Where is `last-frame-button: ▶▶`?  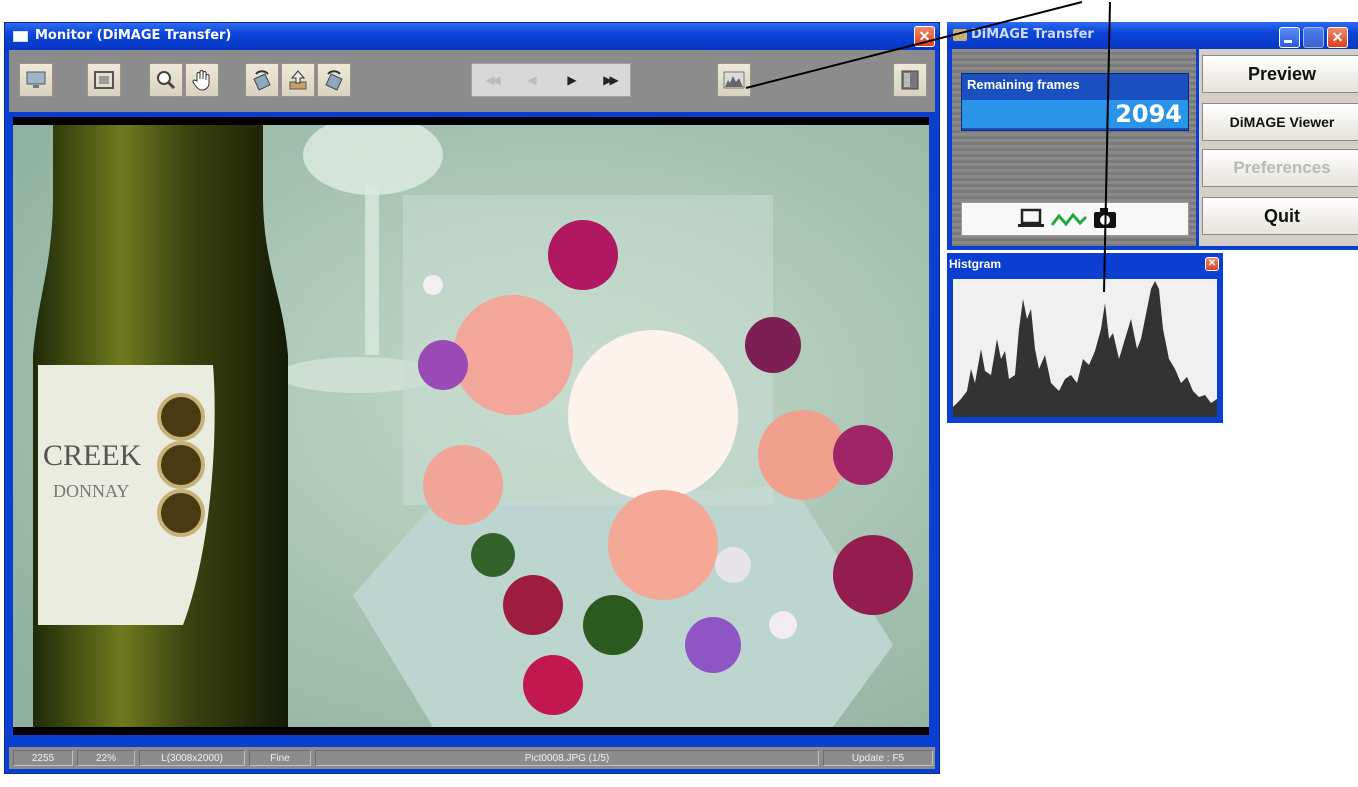
last-frame-button: ▶▶ is located at coordinates (609, 80).